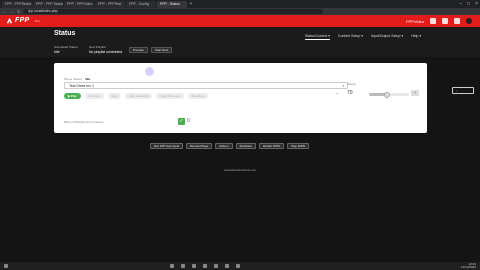  I want to click on explorer-icon, so click(194, 266).